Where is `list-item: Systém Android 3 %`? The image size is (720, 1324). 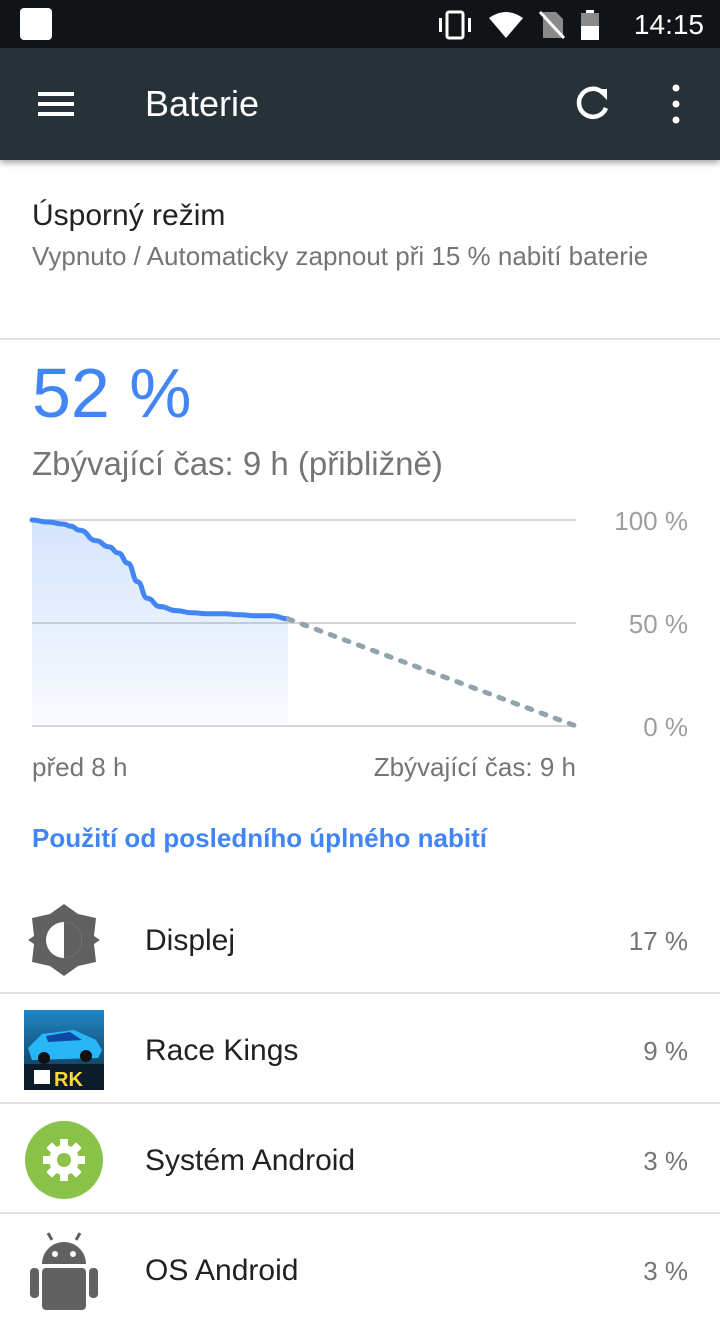 list-item: Systém Android 3 % is located at coordinates (360, 1160).